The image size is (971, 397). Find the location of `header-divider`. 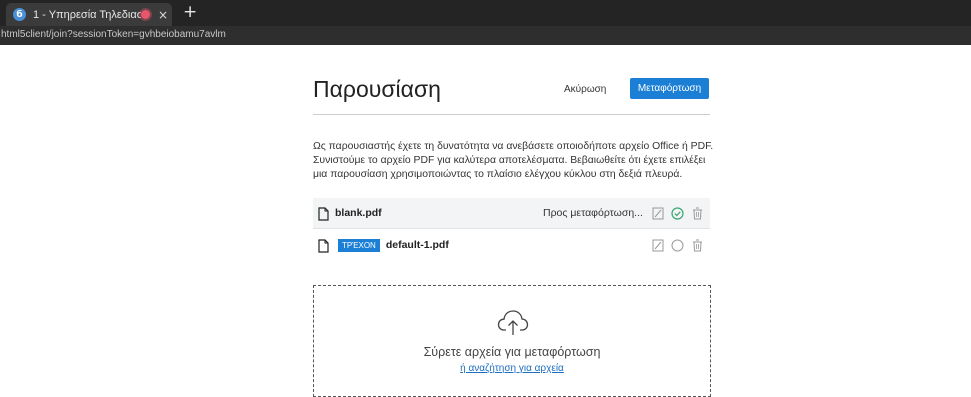

header-divider is located at coordinates (511, 114).